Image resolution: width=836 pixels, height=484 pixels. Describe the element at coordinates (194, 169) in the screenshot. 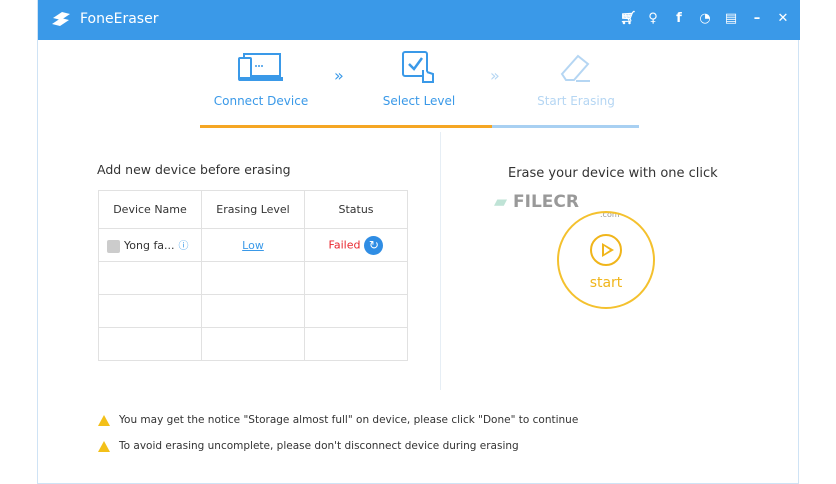

I see `left-heading: Add new device before erasing` at that location.